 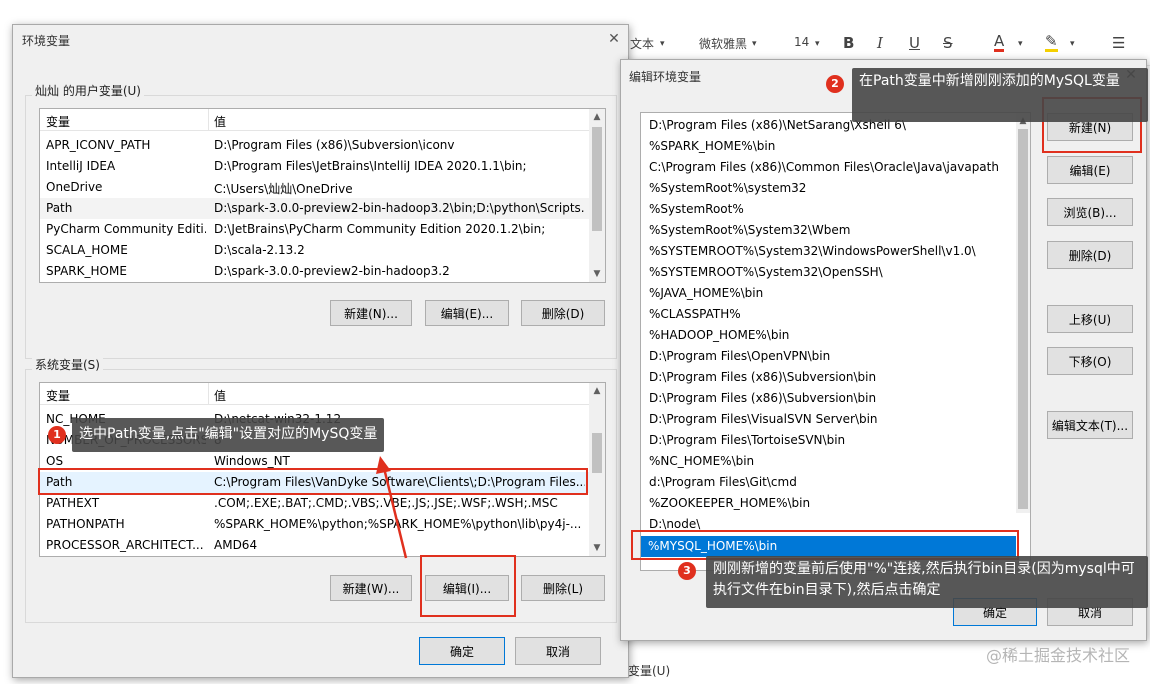 What do you see at coordinates (828, 419) in the screenshot?
I see `list-item: D:\Program Files\VisualSVN Server\bin` at bounding box center [828, 419].